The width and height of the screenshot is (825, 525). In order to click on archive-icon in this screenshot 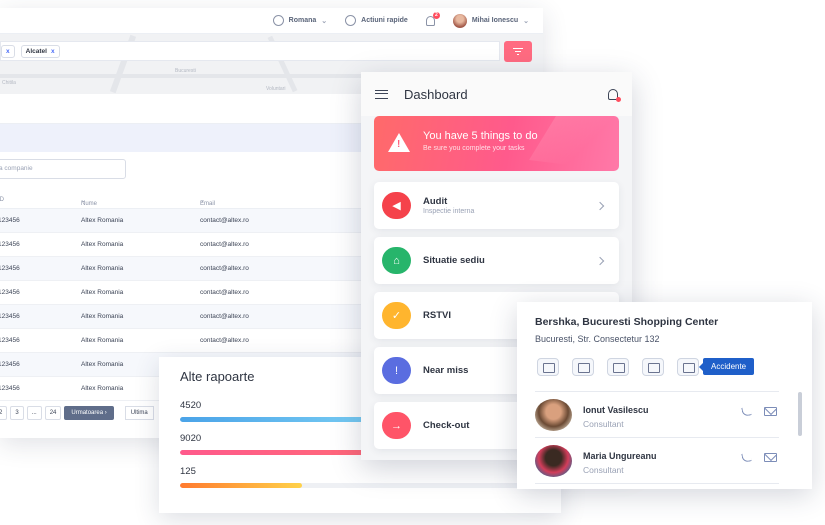, I will do `click(548, 367)`.